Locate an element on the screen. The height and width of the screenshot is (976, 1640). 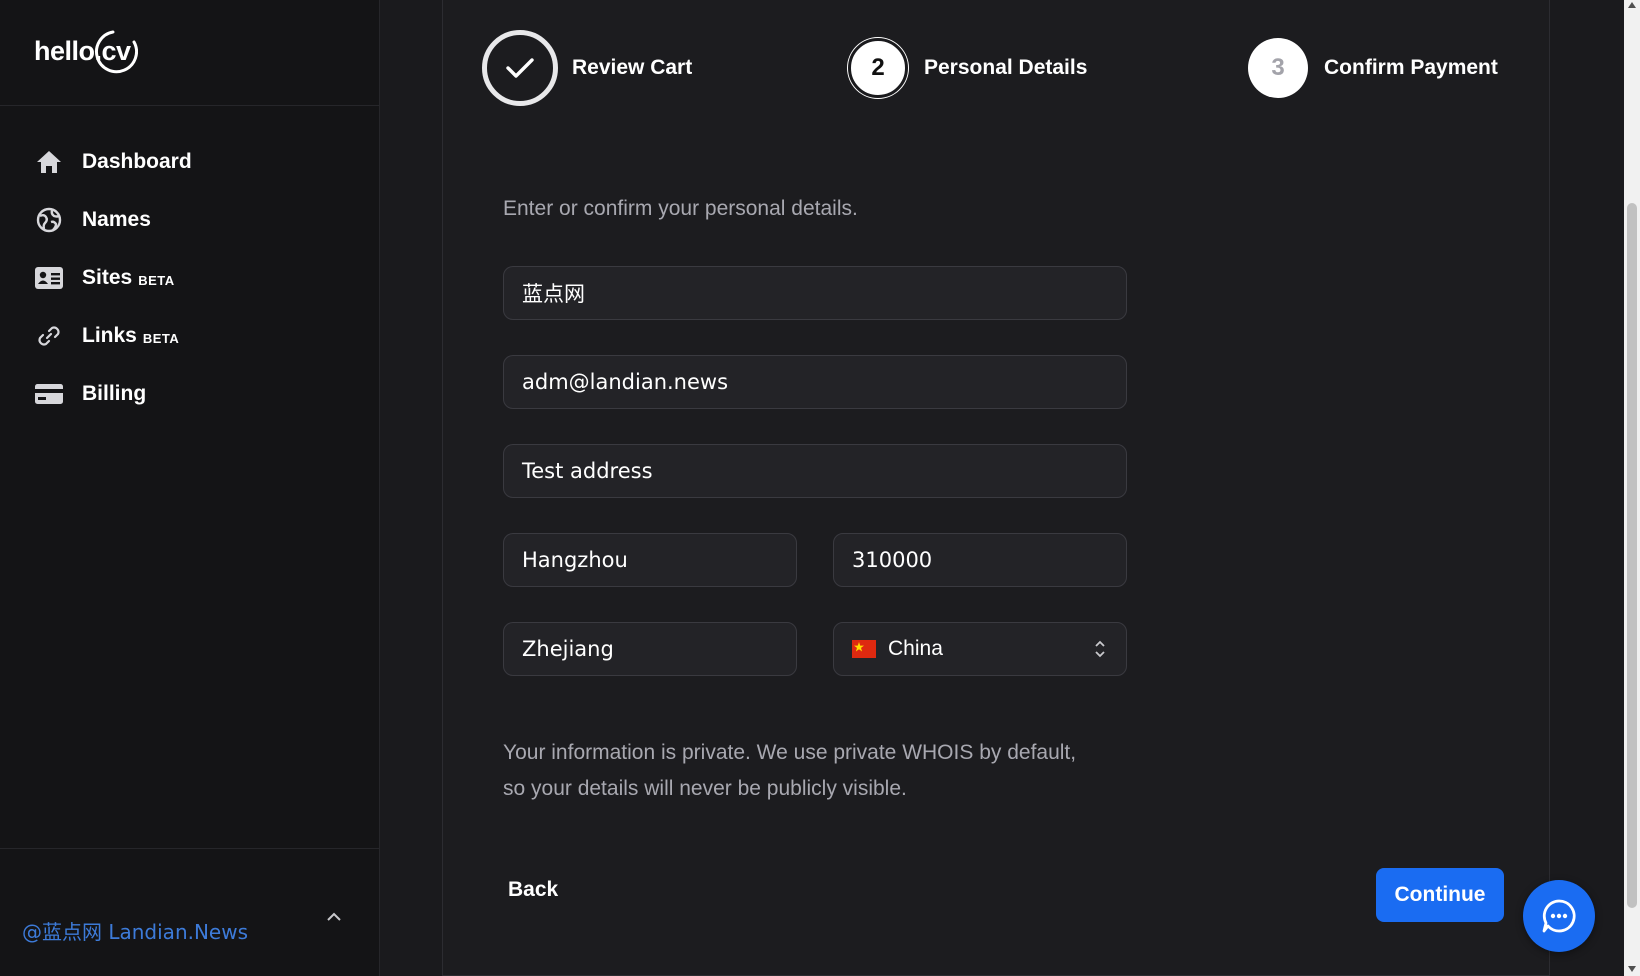
step-confirm-payment: 3 Confirm Payment is located at coordinates (1373, 68).